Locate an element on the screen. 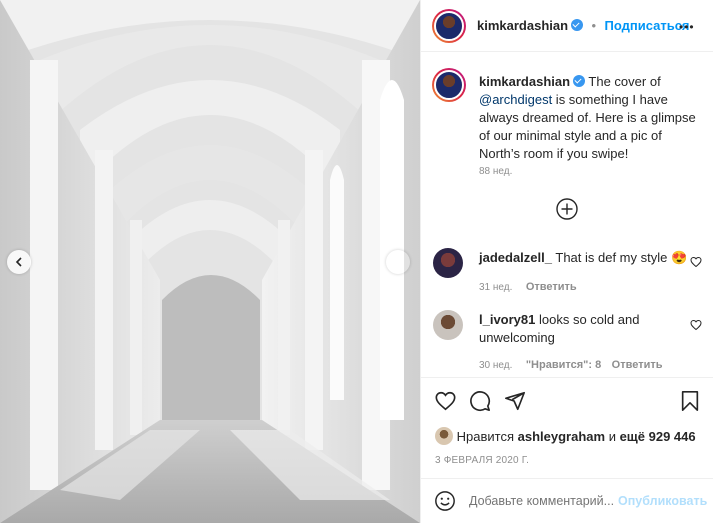 This screenshot has width=713, height=523. prev-slide-button is located at coordinates (19, 262).